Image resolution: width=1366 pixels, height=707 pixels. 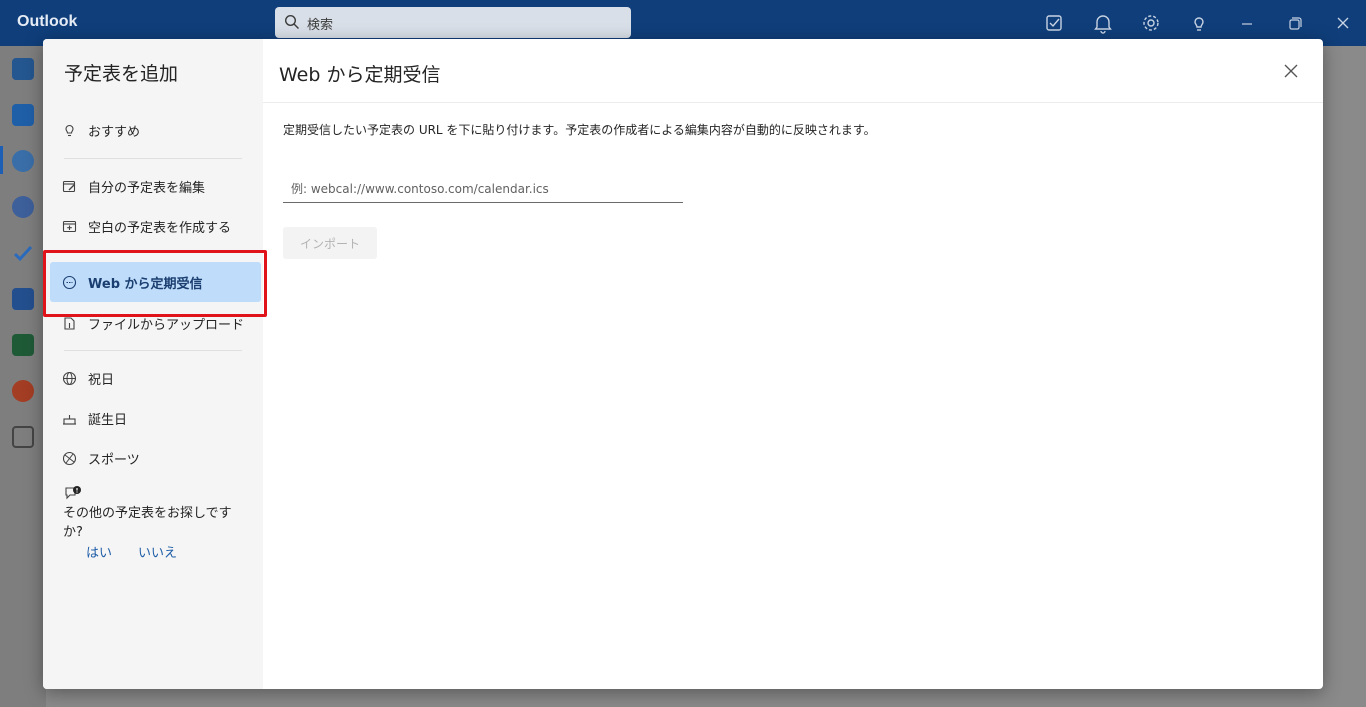 I want to click on mail-icon, so click(x=23, y=69).